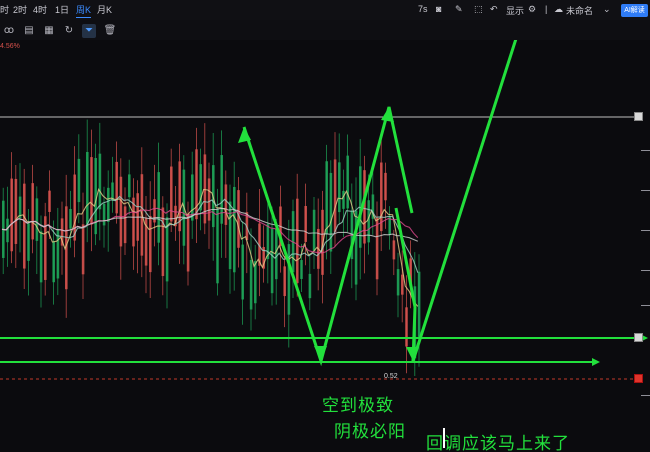  Describe the element at coordinates (532, 9) in the screenshot. I see `settings-icon: ⚙` at that location.